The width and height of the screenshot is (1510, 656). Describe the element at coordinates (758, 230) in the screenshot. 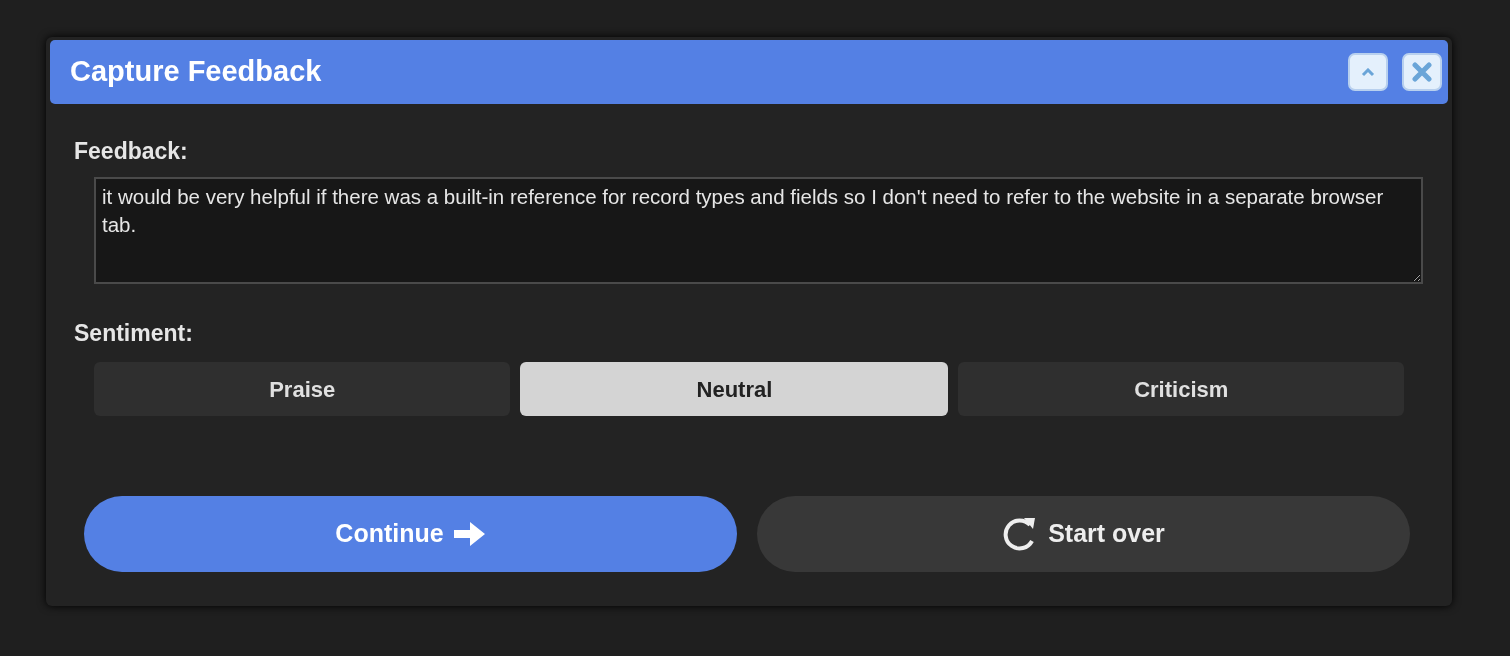

I see `feedback-field: it would be very helpful if there was a built-in reference for record types and fields so I don't need to refer to the website in a separate browser tab.` at that location.